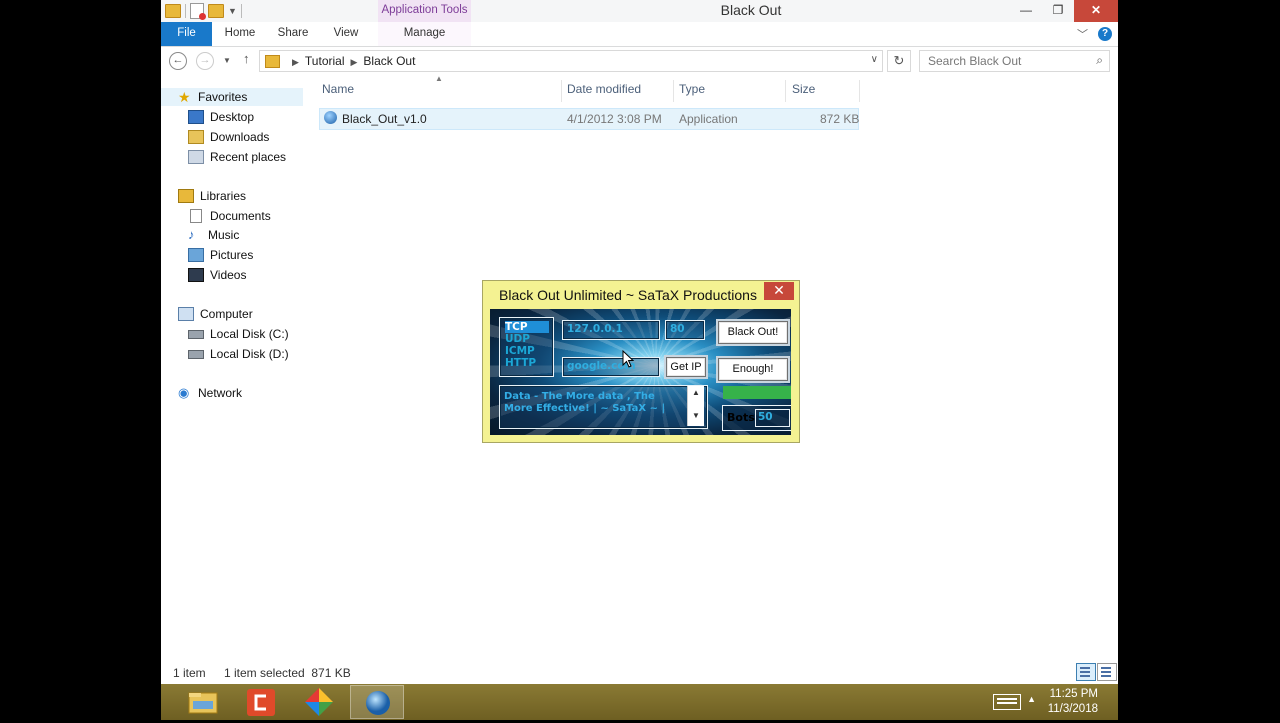 The image size is (1280, 723). Describe the element at coordinates (1031, 699) in the screenshot. I see `show-hidden-icons-icon: ▲` at that location.